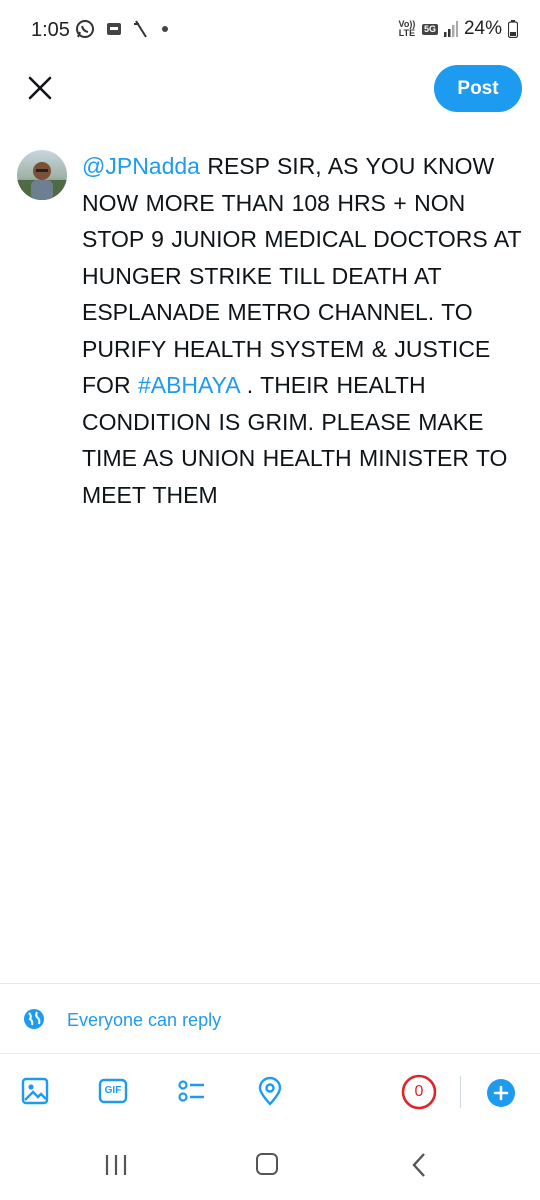 This screenshot has width=540, height=1200. What do you see at coordinates (270, 30) in the screenshot?
I see `status-bar: 1:05 Vo)) LTE 5G 24%` at bounding box center [270, 30].